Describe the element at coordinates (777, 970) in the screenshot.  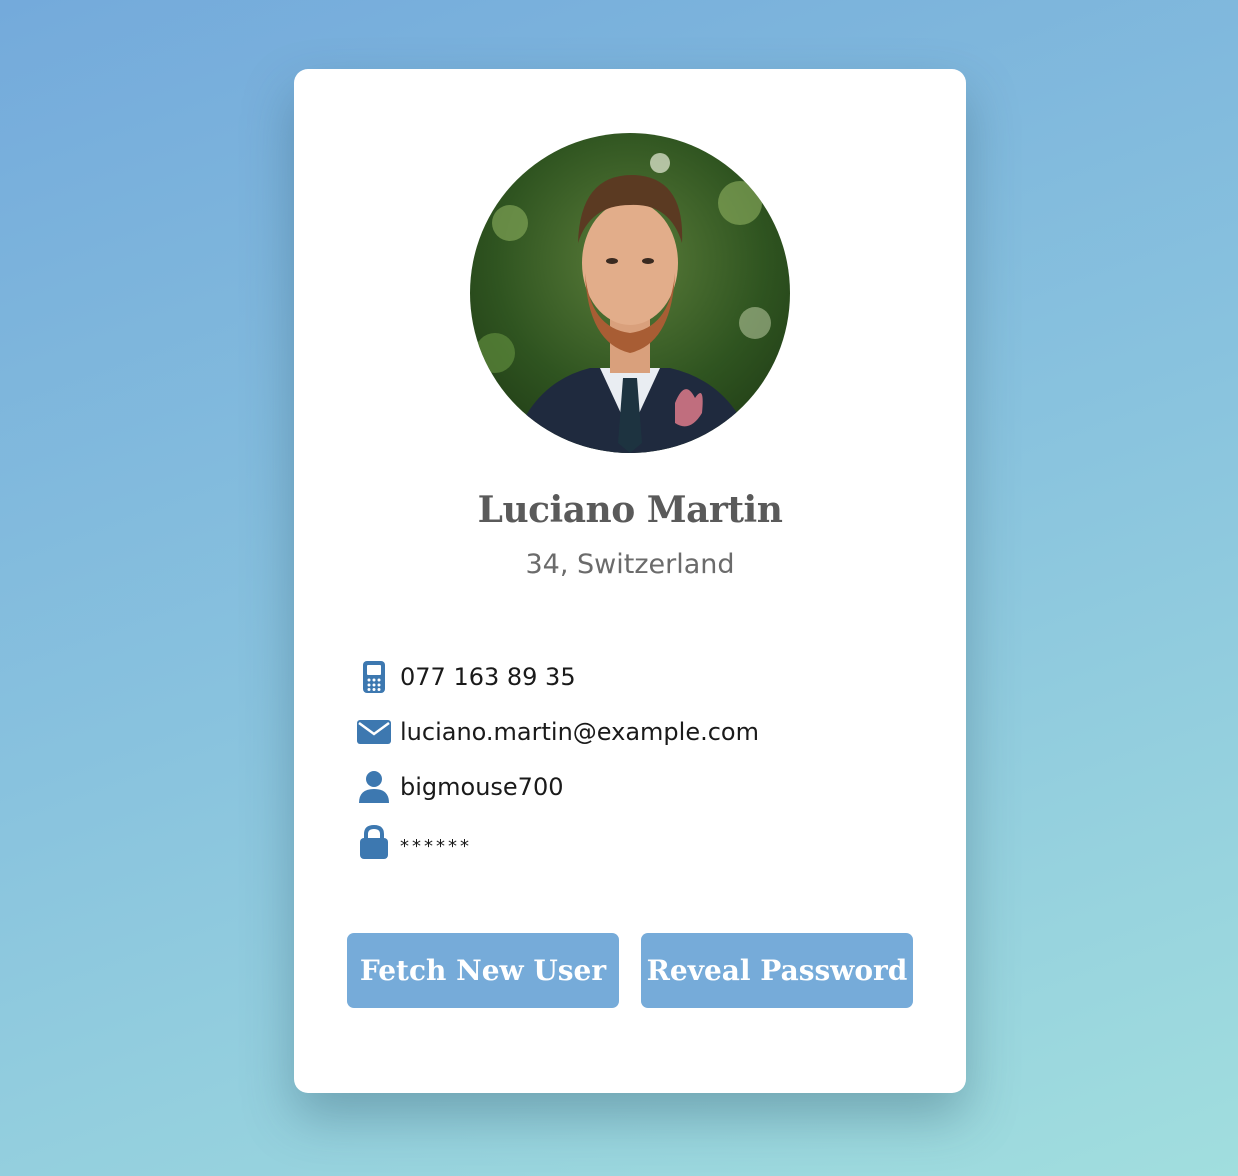
I see `reveal-password-button: Reveal Password` at that location.